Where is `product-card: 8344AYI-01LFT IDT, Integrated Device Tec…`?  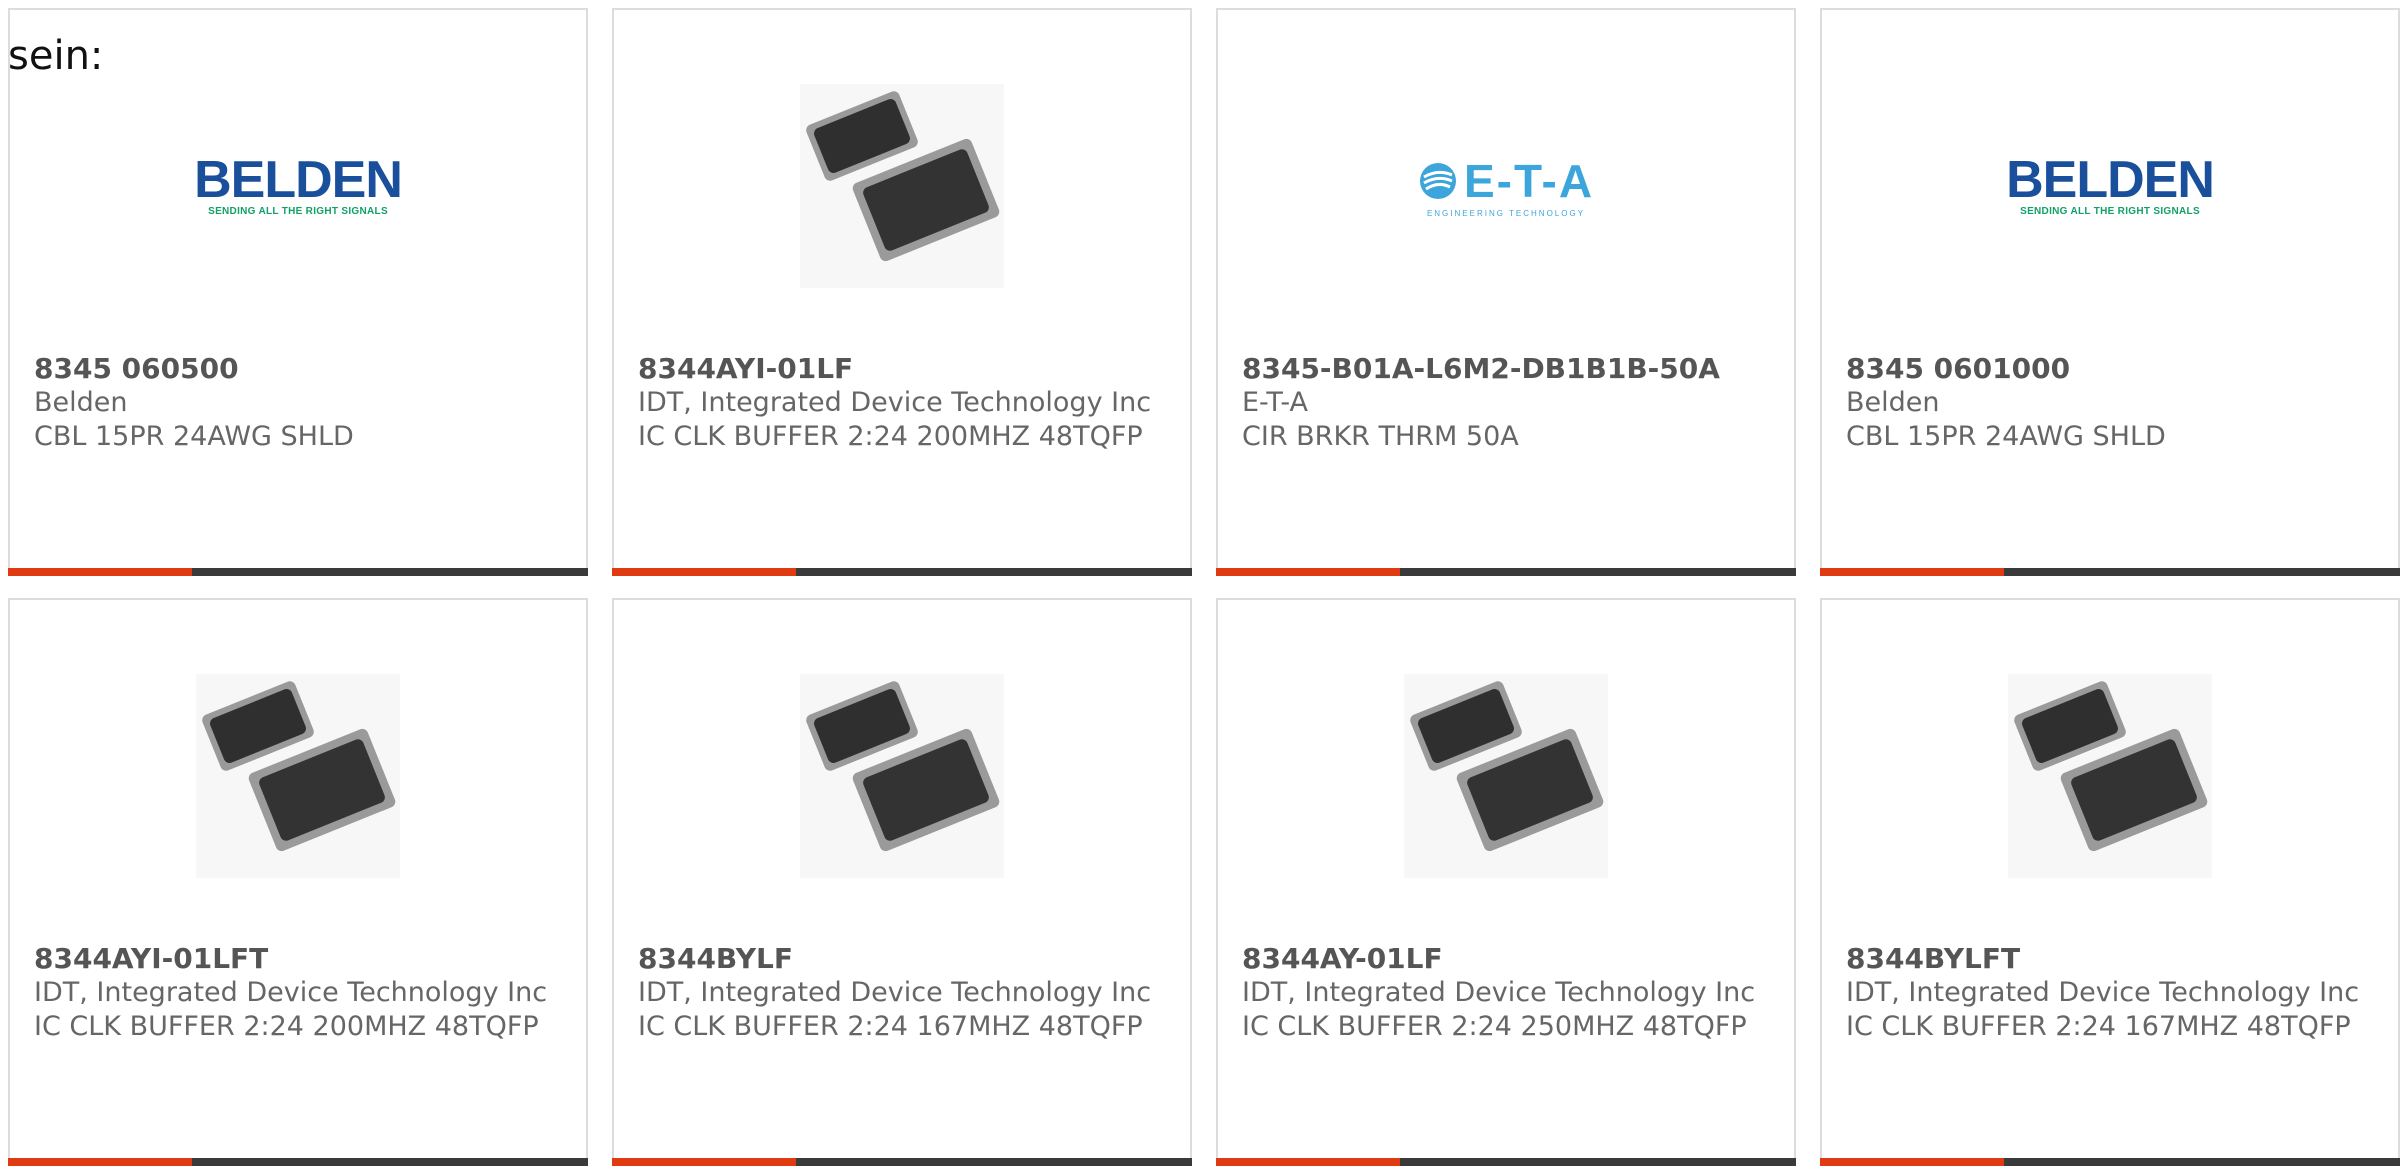
product-card: 8344AYI-01LFT IDT, Integrated Device Tec… is located at coordinates (298, 882).